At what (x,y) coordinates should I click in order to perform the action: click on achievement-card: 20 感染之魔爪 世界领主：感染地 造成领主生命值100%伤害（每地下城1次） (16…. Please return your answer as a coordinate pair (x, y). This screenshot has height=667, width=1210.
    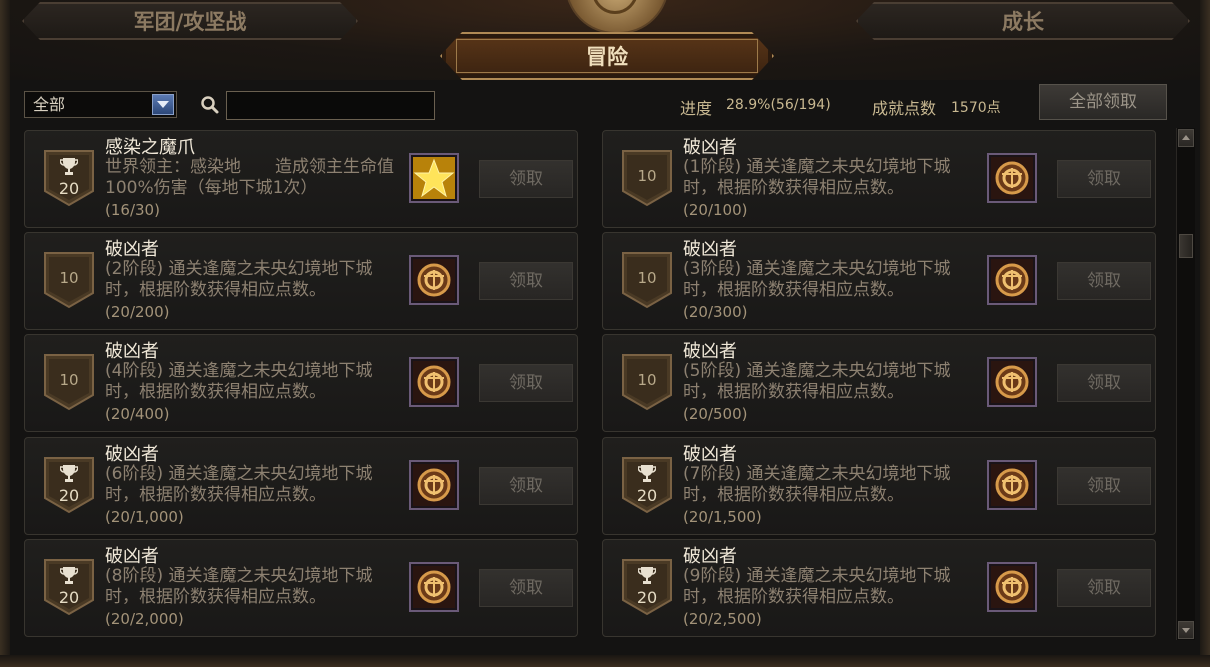
    Looking at the image, I should click on (301, 179).